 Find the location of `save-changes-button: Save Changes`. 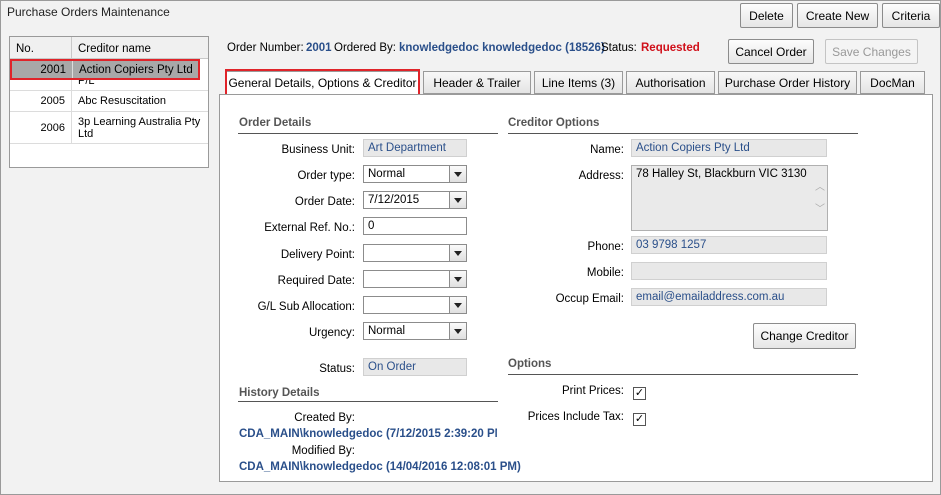

save-changes-button: Save Changes is located at coordinates (871, 51).